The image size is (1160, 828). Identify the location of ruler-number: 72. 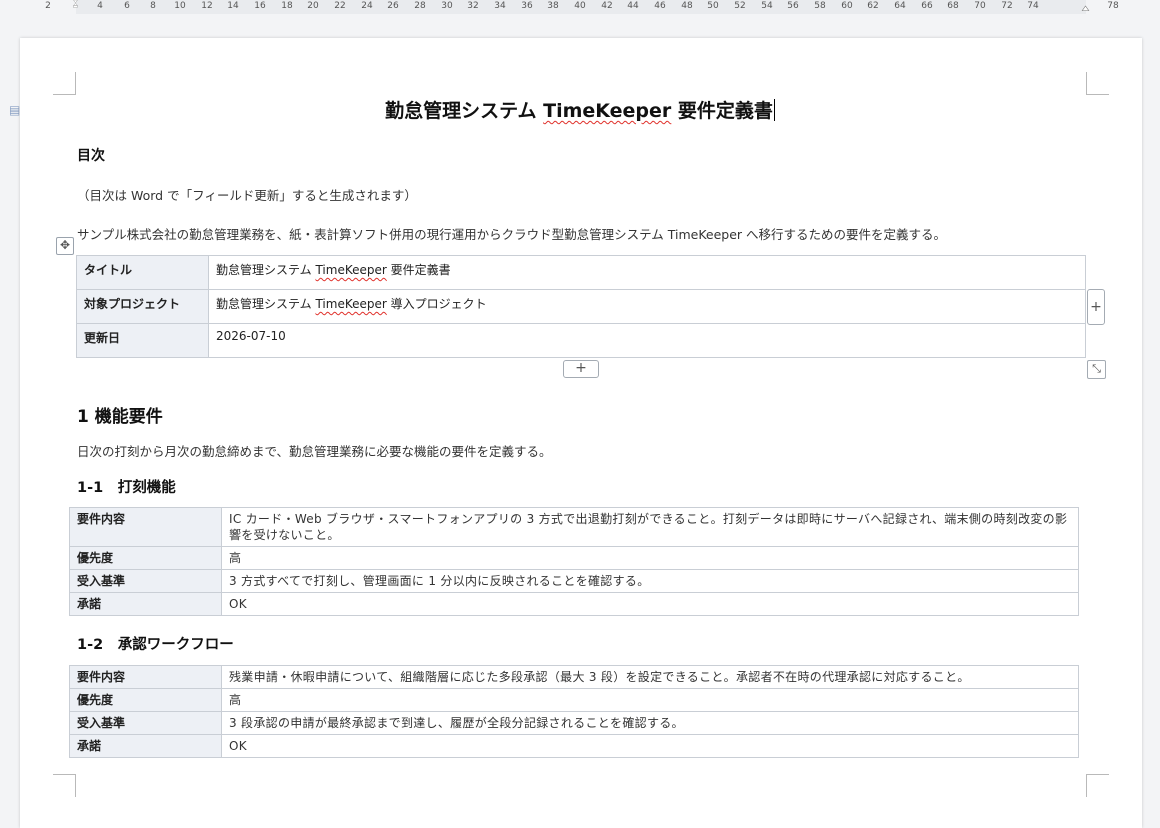
(1007, 6).